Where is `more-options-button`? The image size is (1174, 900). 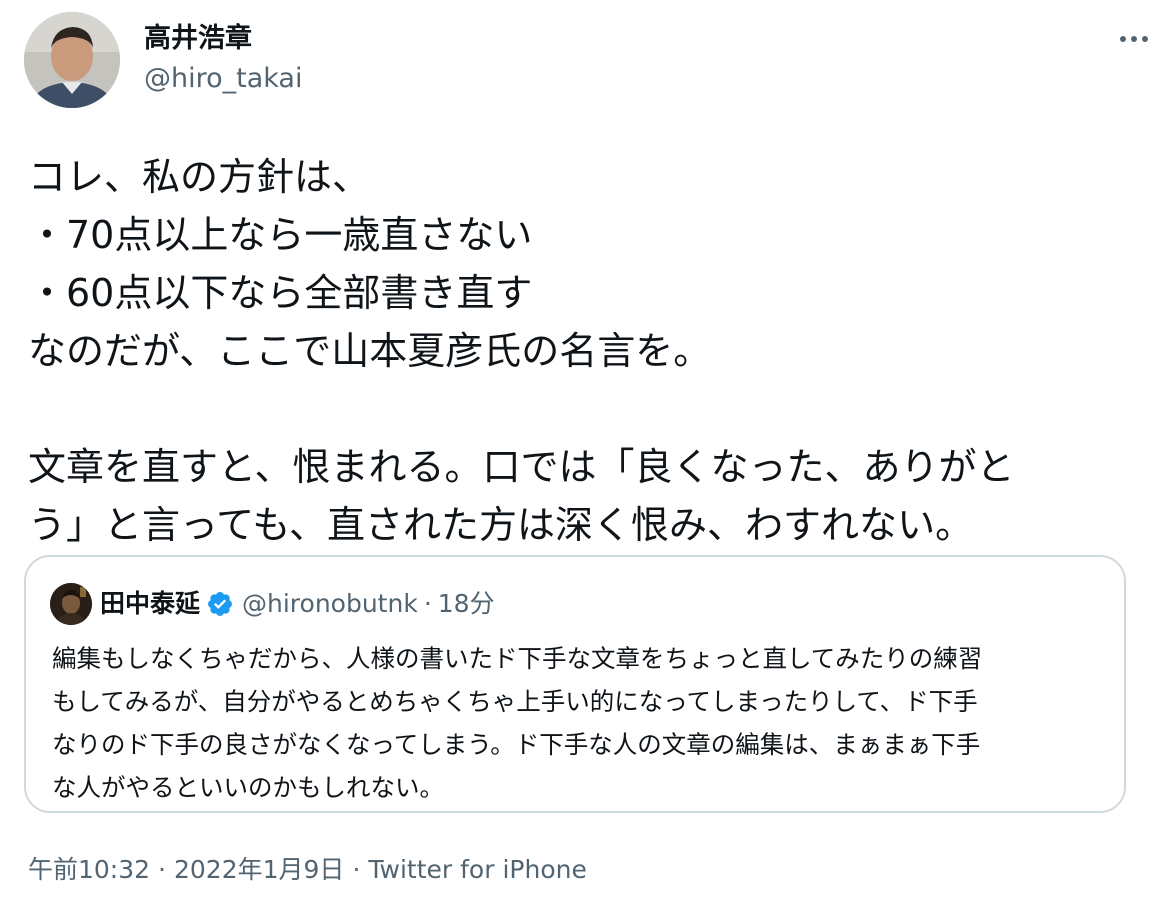
more-options-button is located at coordinates (1134, 39).